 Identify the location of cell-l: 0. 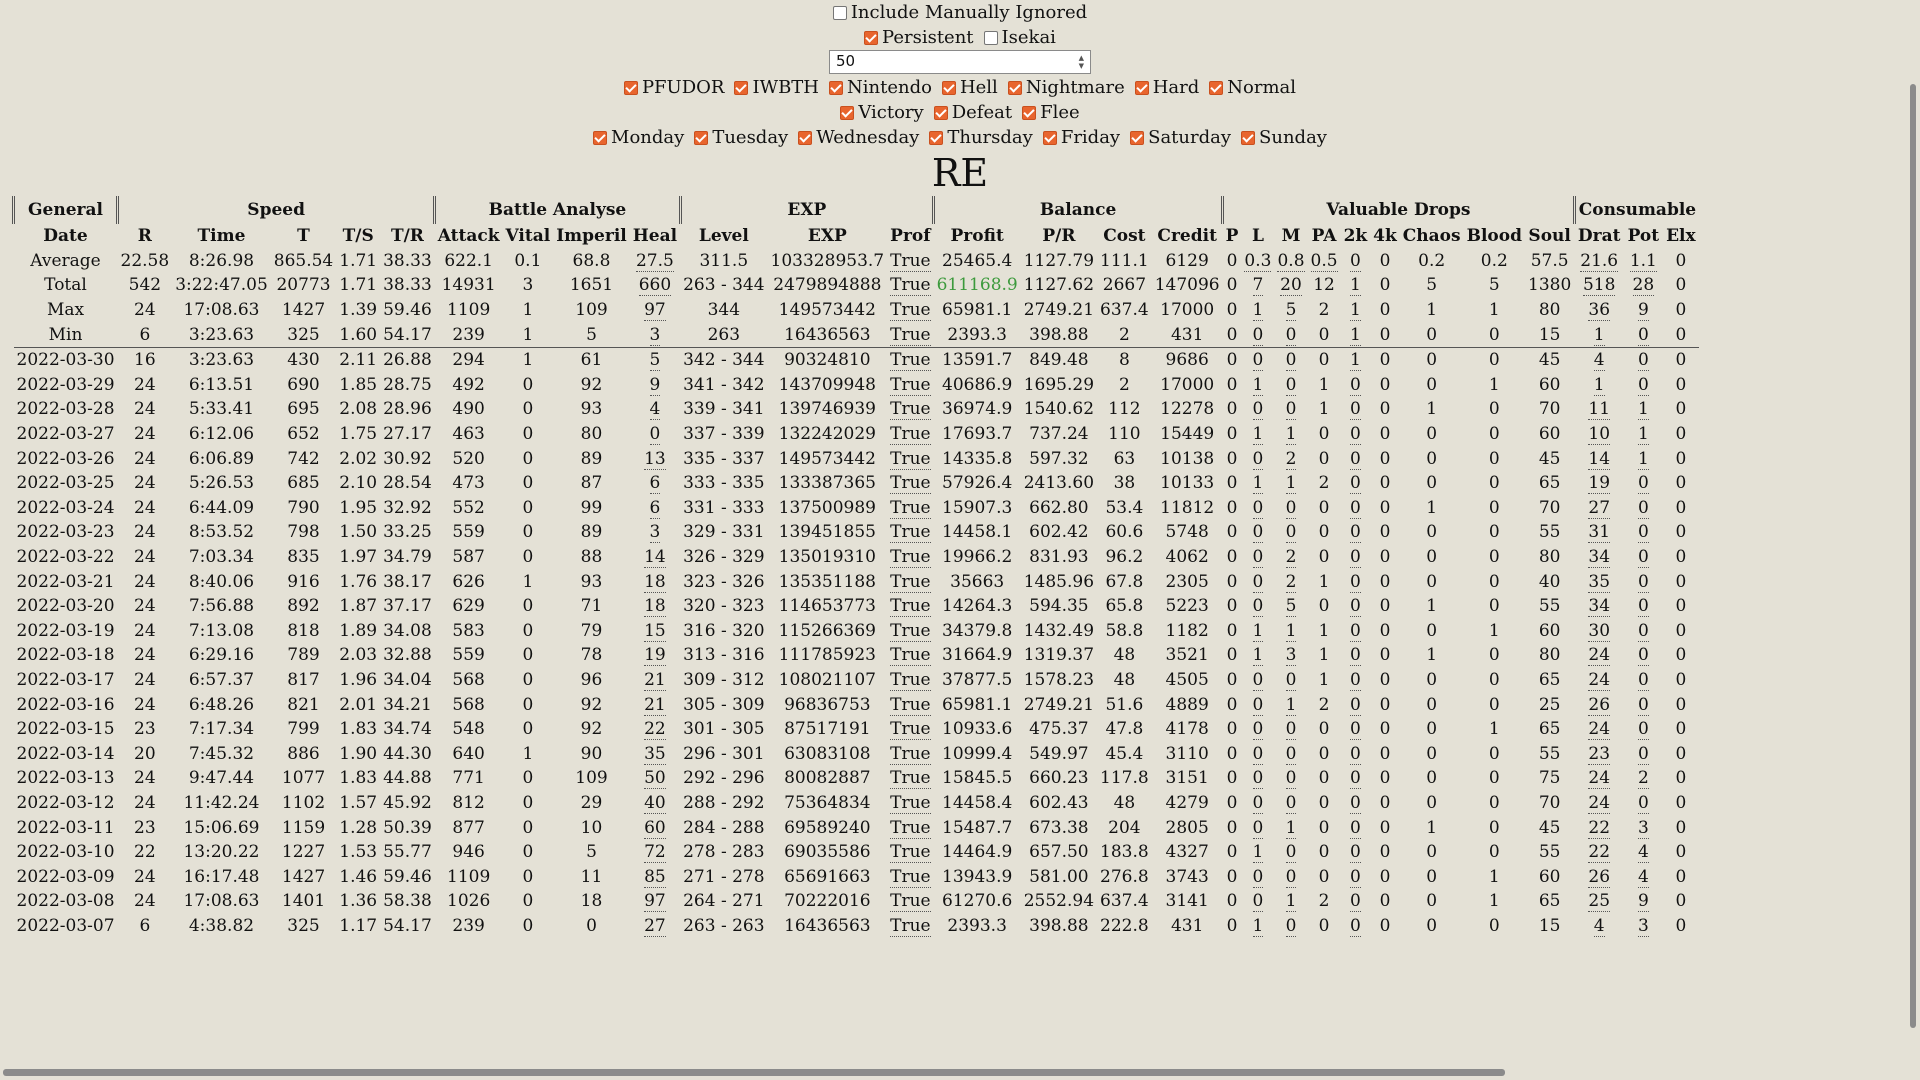
(1258, 335).